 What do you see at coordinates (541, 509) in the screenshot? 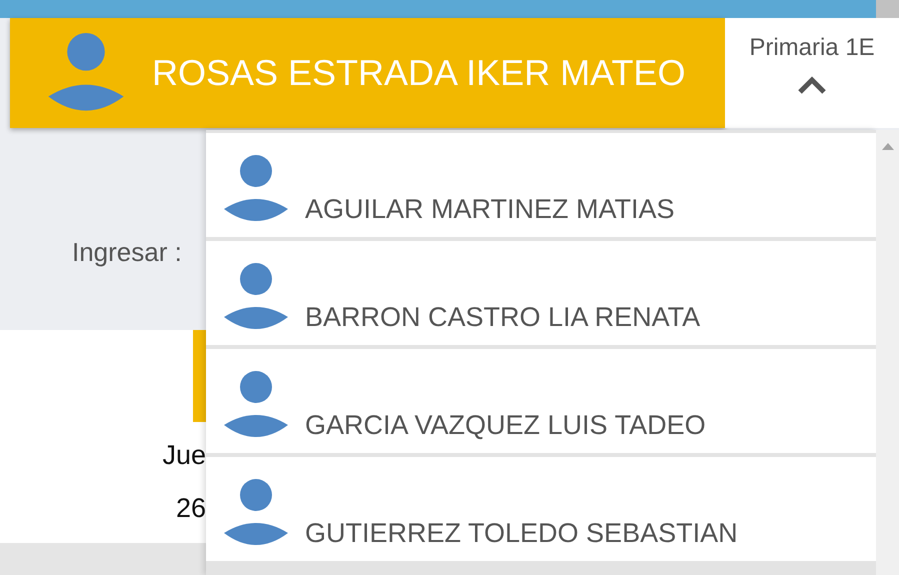
I see `student-item: GUTIERREZ TOLEDO SEBASTIAN` at bounding box center [541, 509].